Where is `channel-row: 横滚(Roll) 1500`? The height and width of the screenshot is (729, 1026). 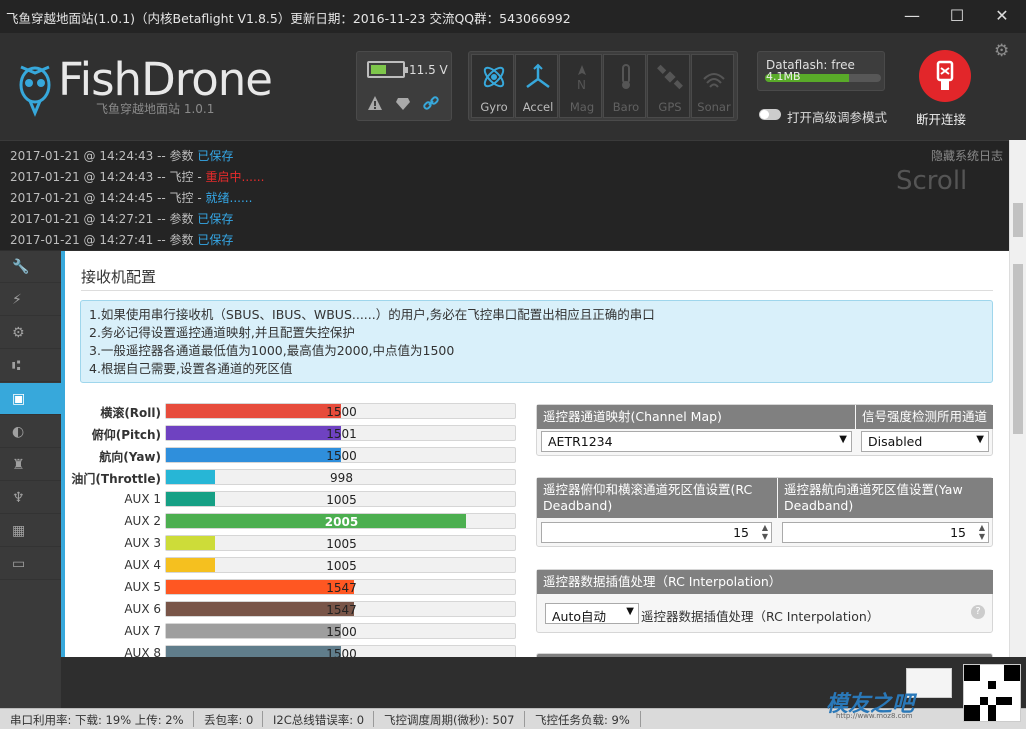 channel-row: 横滚(Roll) 1500 is located at coordinates (295, 411).